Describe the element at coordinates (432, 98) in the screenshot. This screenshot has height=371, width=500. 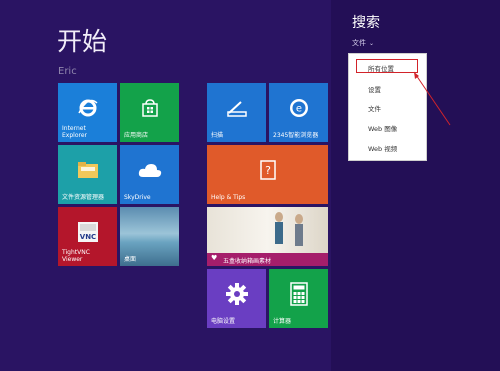
I see `annotation-arrow` at that location.